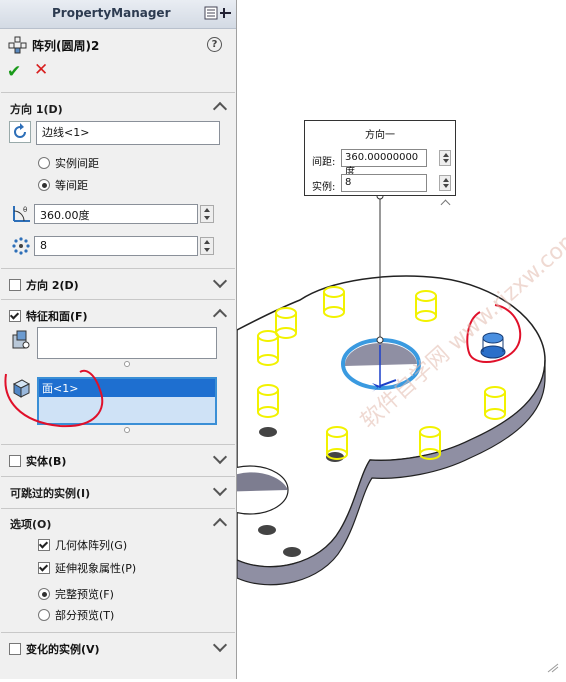  What do you see at coordinates (57, 316) in the screenshot?
I see `features-faces-title: 特征和面(F)` at bounding box center [57, 316].